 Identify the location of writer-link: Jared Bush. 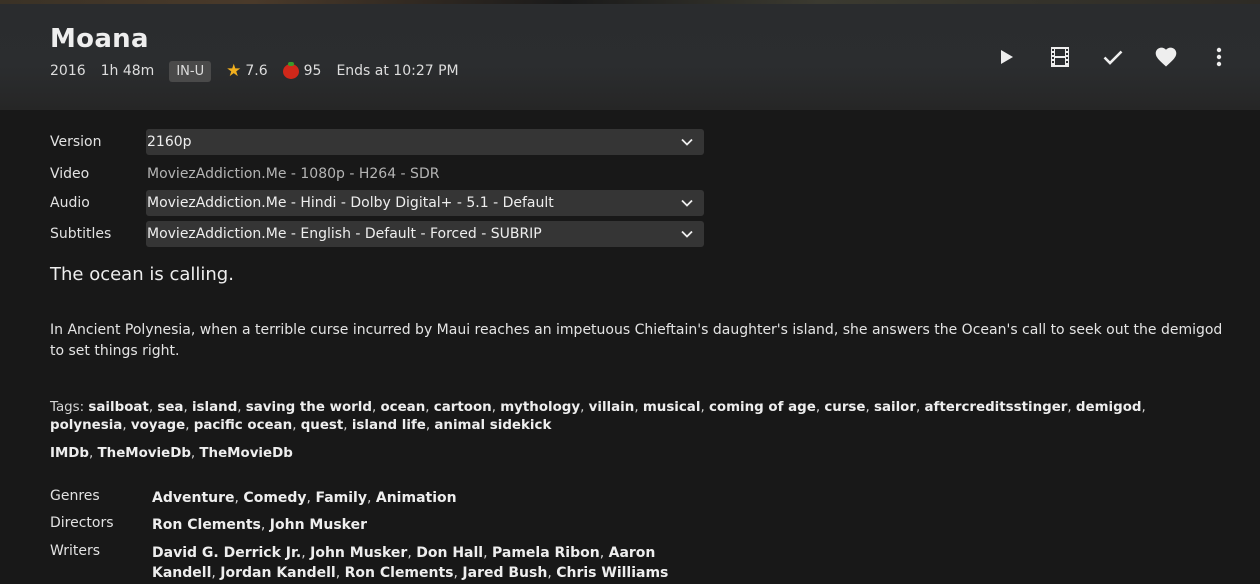
(504, 573).